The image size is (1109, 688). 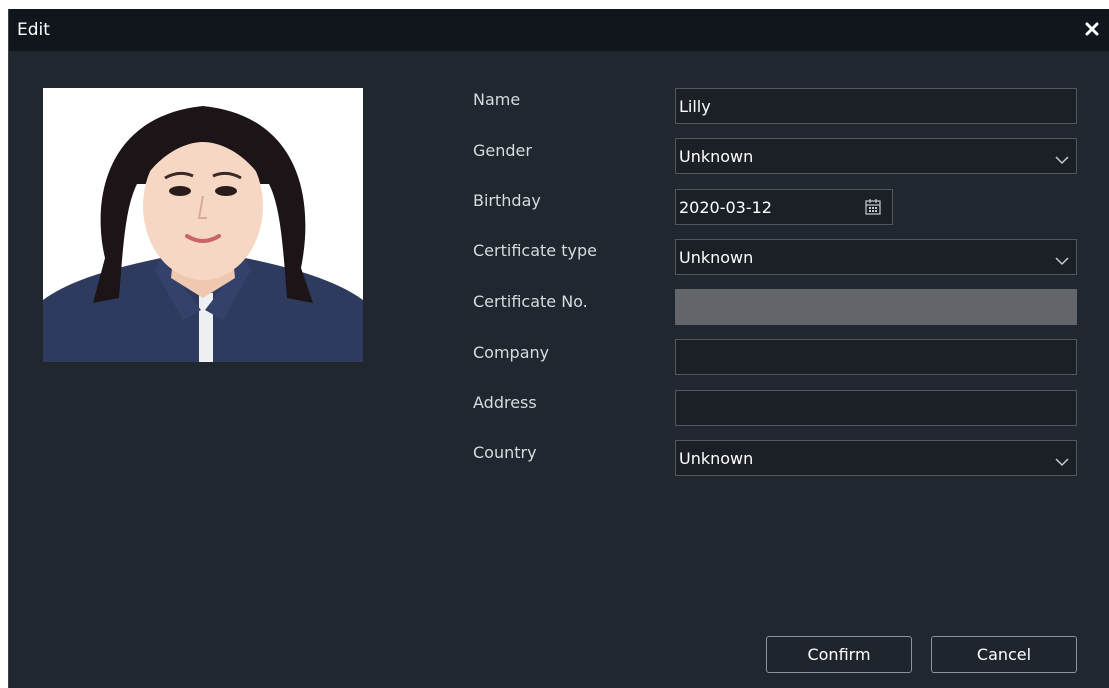 I want to click on dialog-title-bar: Edit, so click(x=559, y=30).